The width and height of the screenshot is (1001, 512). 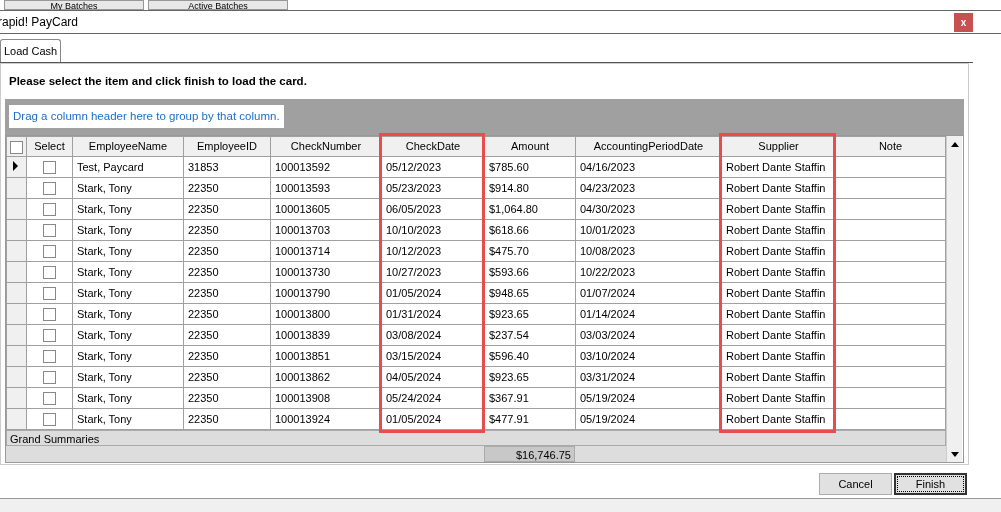 I want to click on column-header: CheckDate, so click(x=433, y=146).